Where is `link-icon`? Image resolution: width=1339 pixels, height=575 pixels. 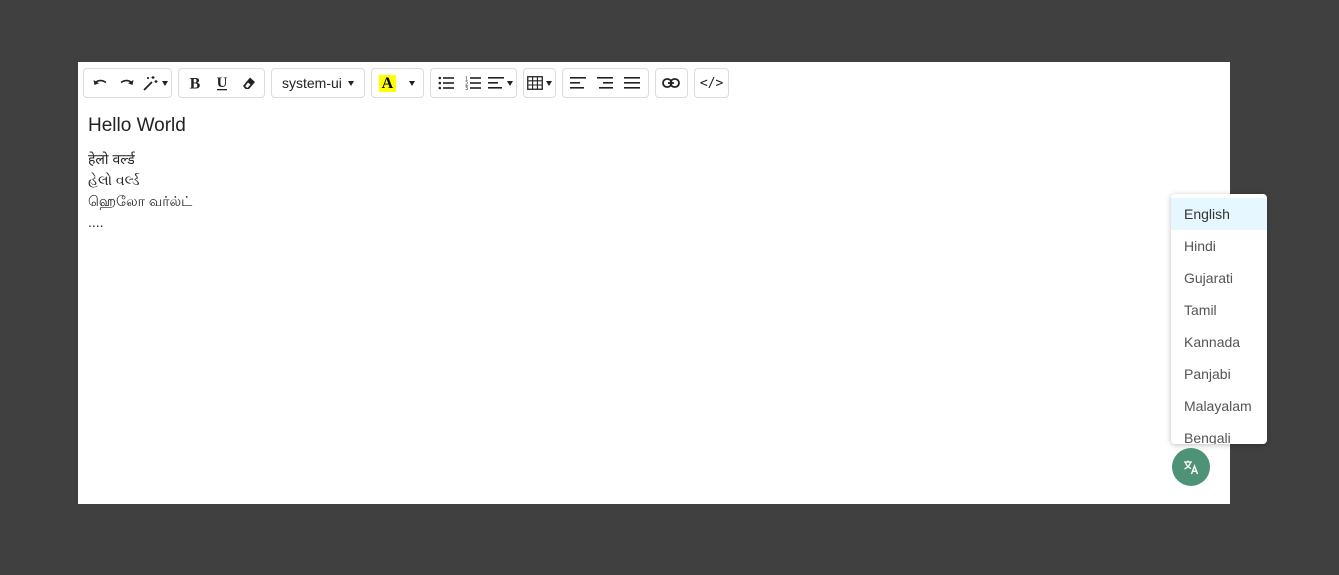
link-icon is located at coordinates (671, 83).